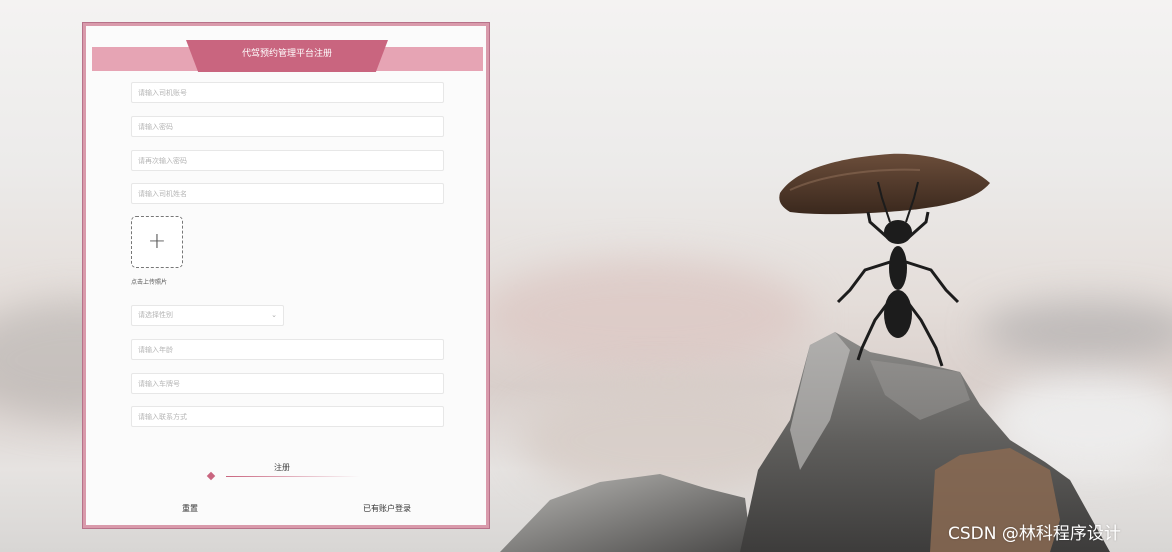 Image resolution: width=1172 pixels, height=552 pixels. I want to click on age-input, so click(287, 349).